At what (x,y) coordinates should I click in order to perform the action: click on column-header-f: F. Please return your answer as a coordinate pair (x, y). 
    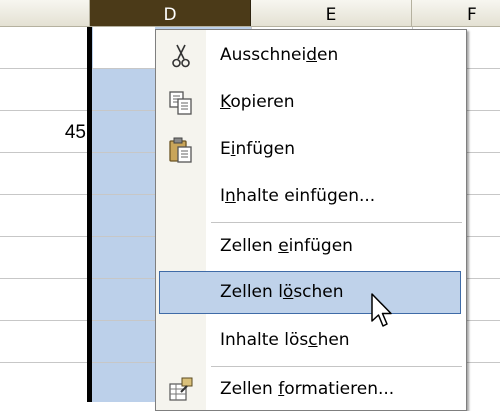
    Looking at the image, I should click on (456, 13).